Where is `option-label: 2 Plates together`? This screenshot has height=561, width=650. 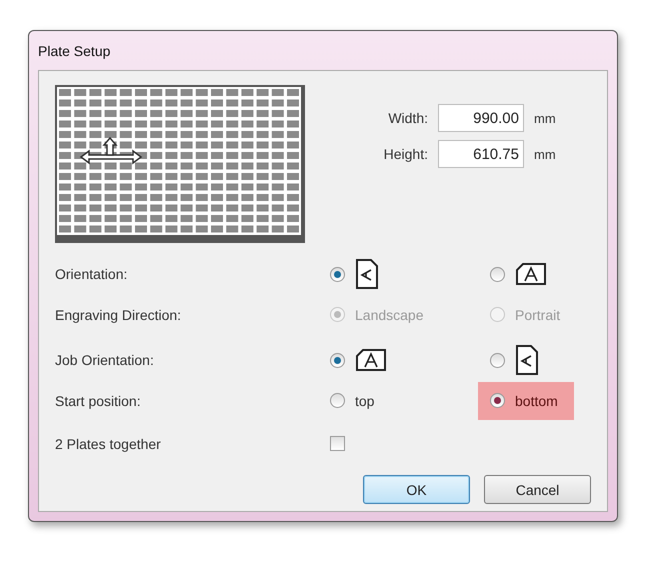 option-label: 2 Plates together is located at coordinates (108, 444).